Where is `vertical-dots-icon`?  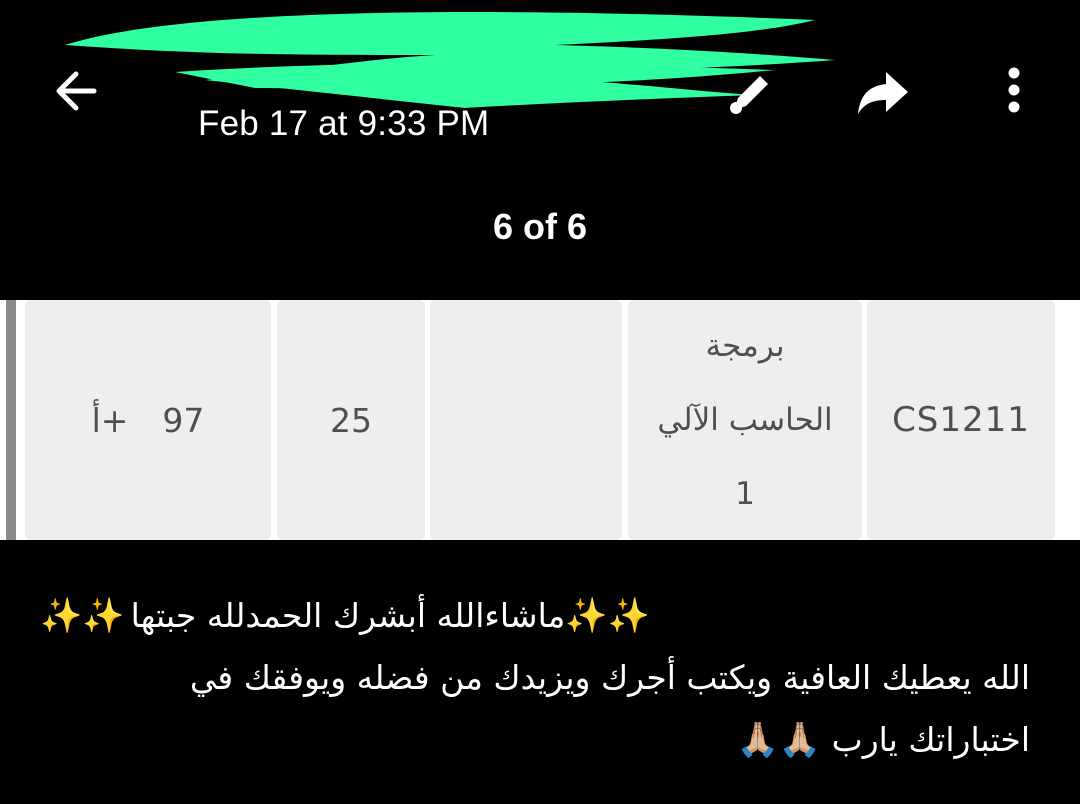
vertical-dots-icon is located at coordinates (1014, 90).